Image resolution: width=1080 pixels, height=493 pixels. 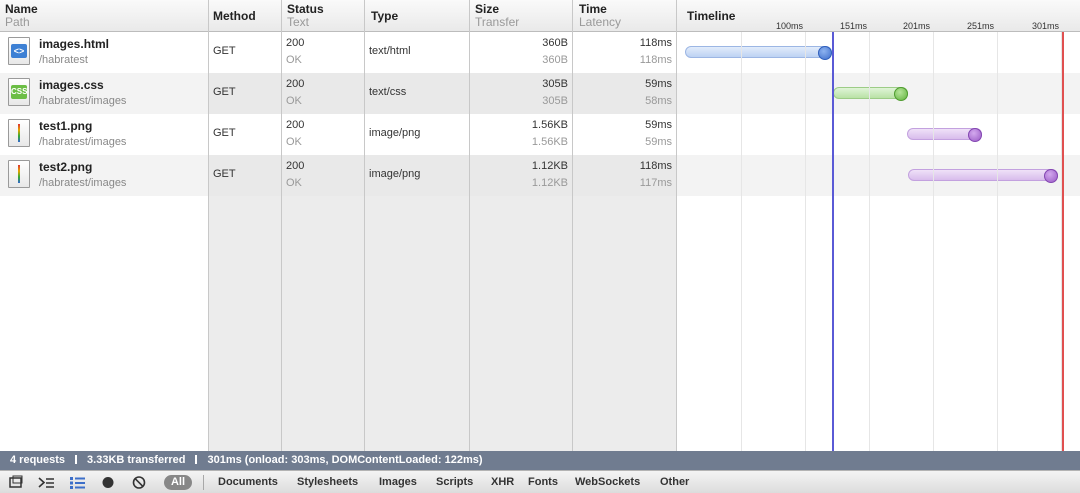 What do you see at coordinates (46, 482) in the screenshot?
I see `console-icon` at bounding box center [46, 482].